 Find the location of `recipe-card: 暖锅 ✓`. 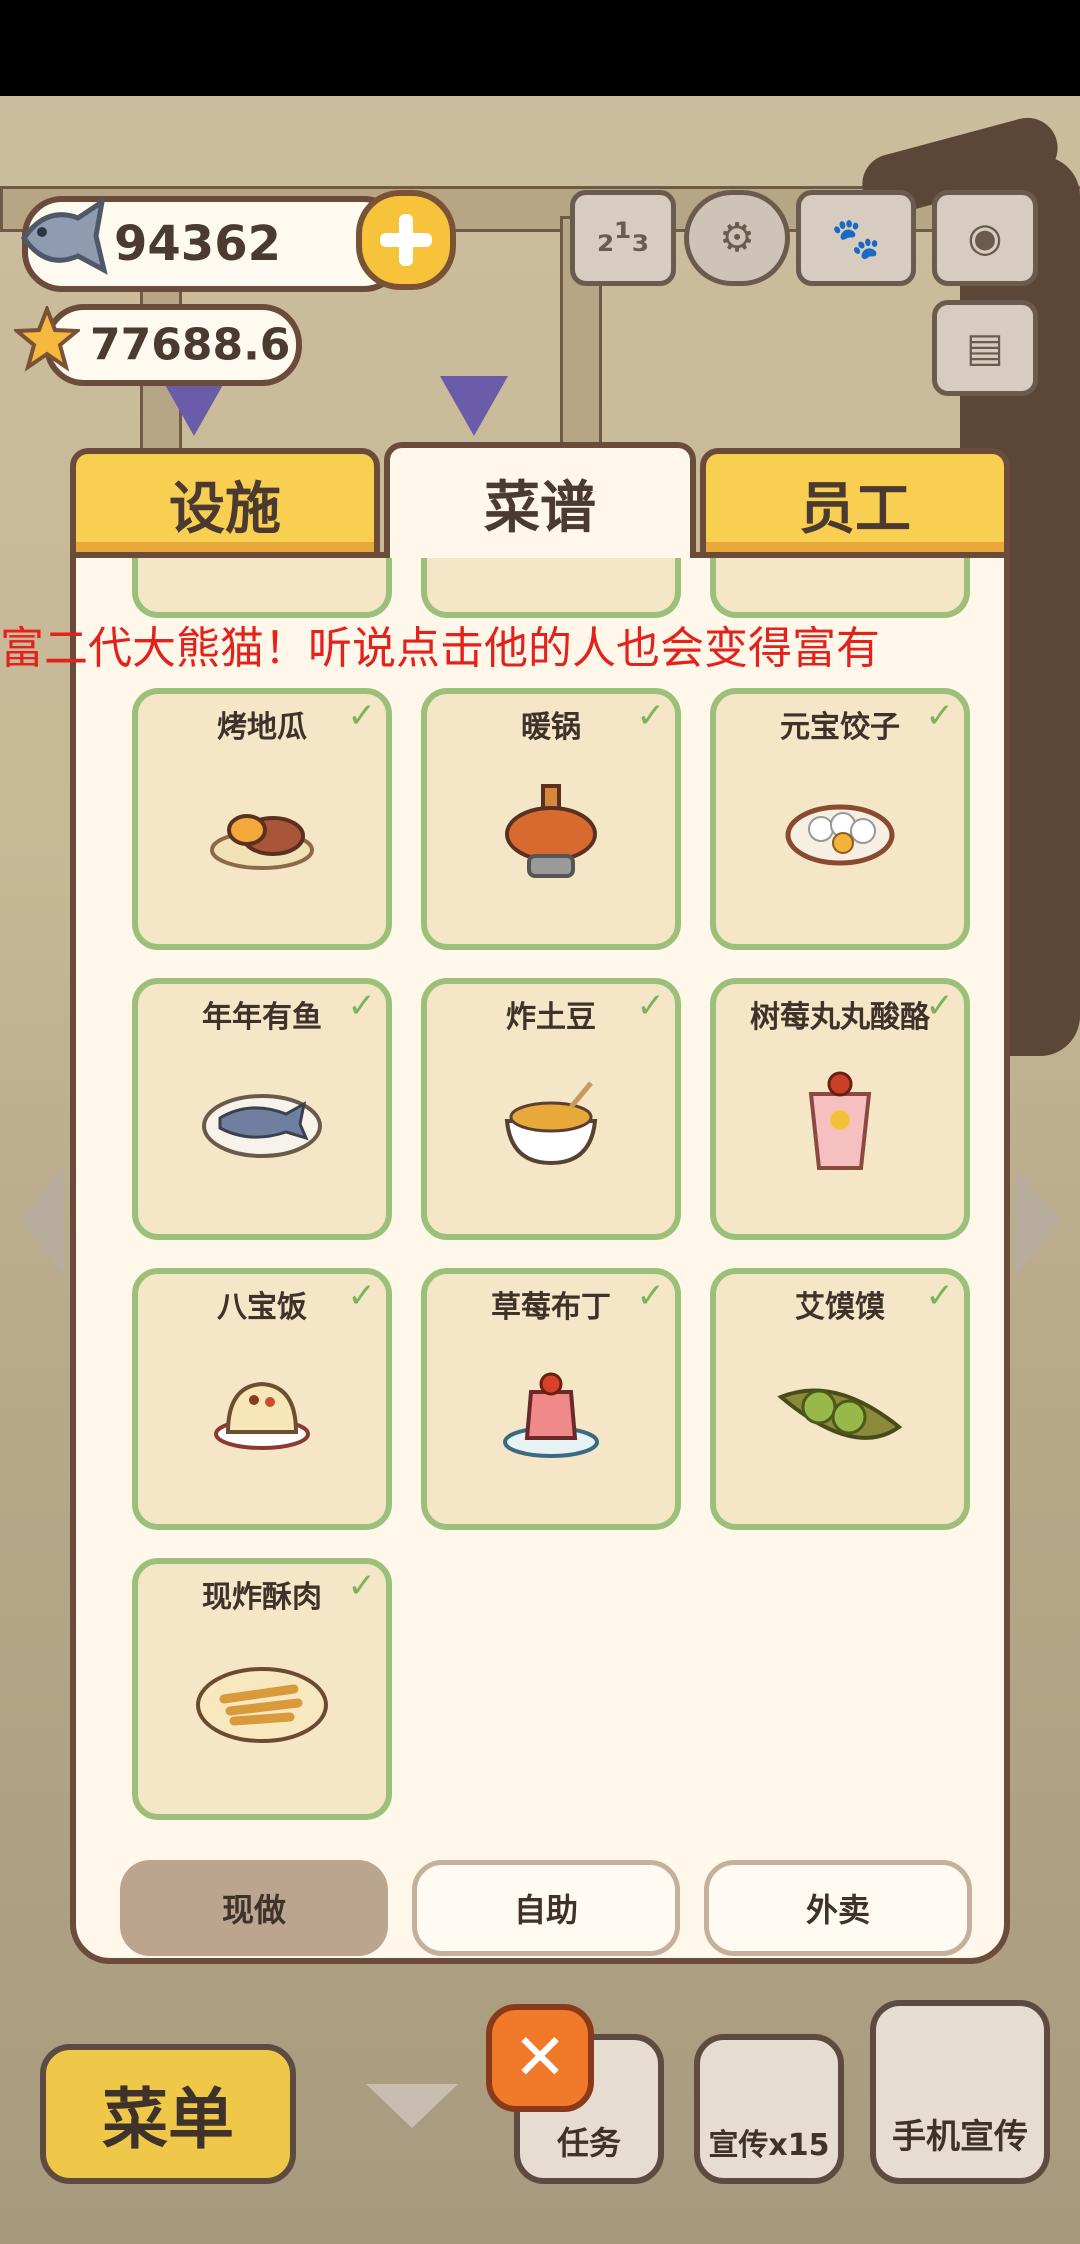

recipe-card: 暖锅 ✓ is located at coordinates (551, 819).